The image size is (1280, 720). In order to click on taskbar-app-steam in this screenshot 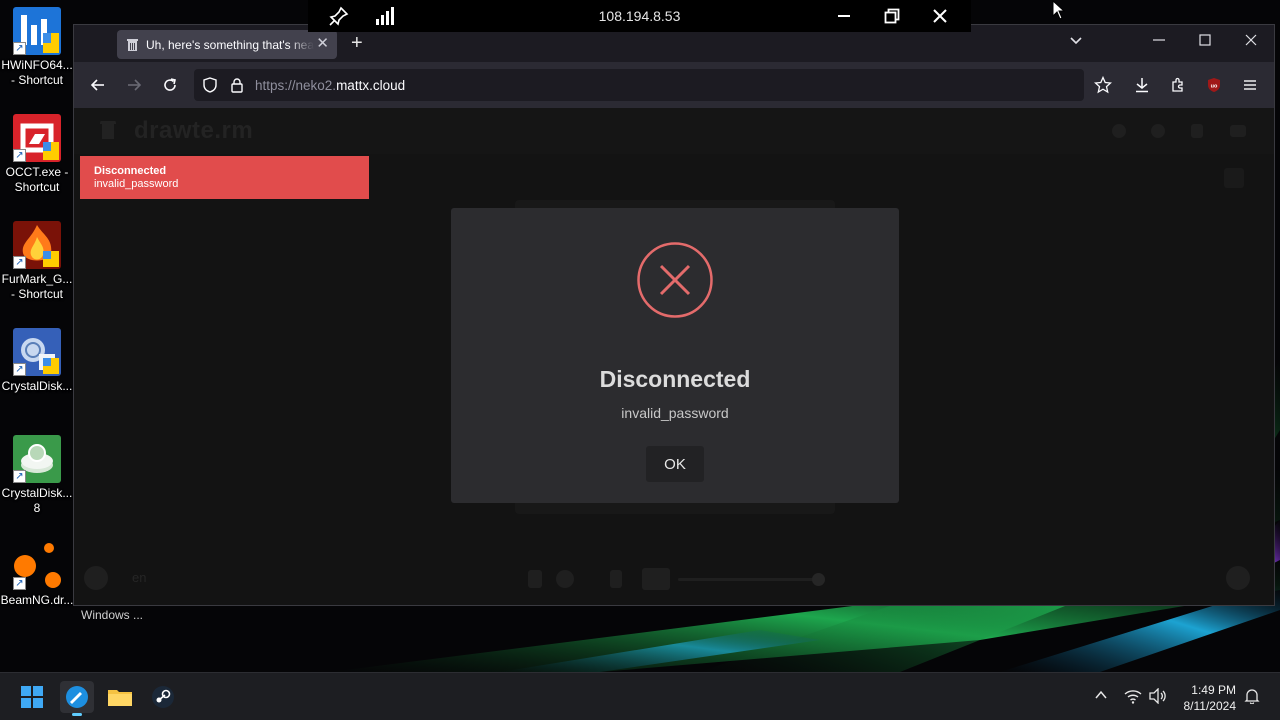, I will do `click(163, 697)`.